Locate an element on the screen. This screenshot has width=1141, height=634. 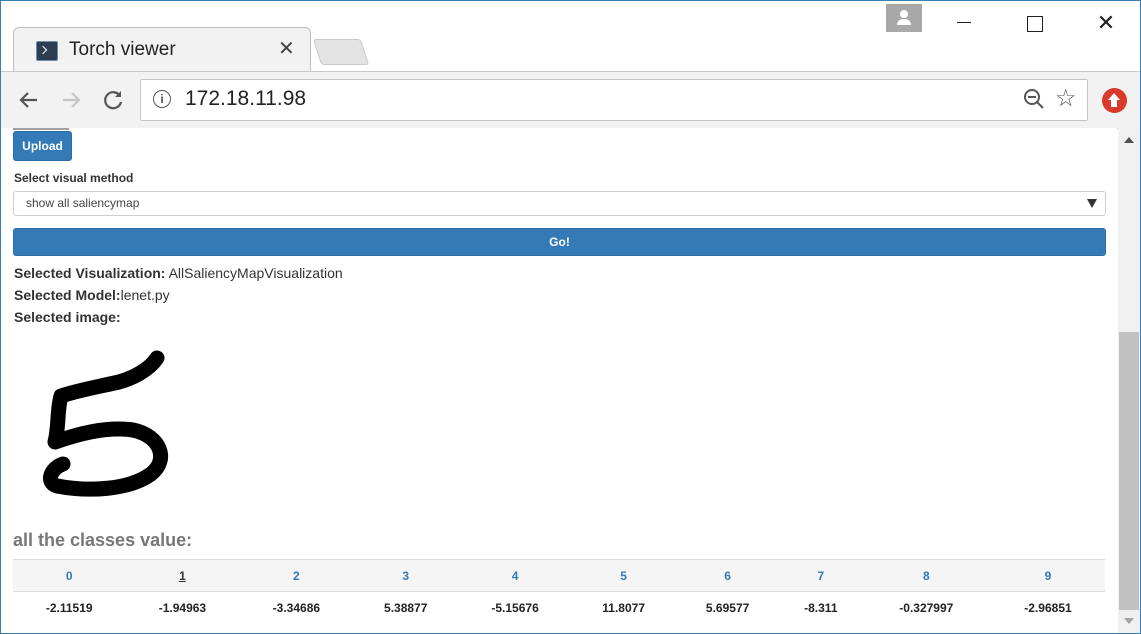
browser-tab: Torch viewer ✕ is located at coordinates (162, 50).